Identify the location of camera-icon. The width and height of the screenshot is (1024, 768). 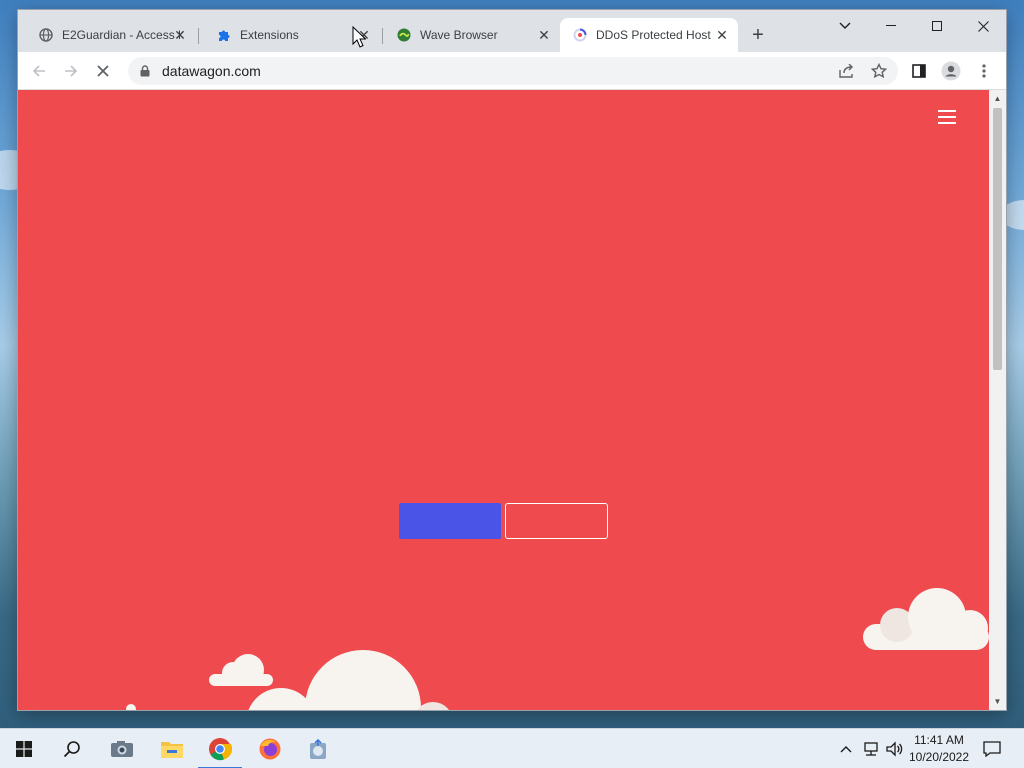
(122, 749).